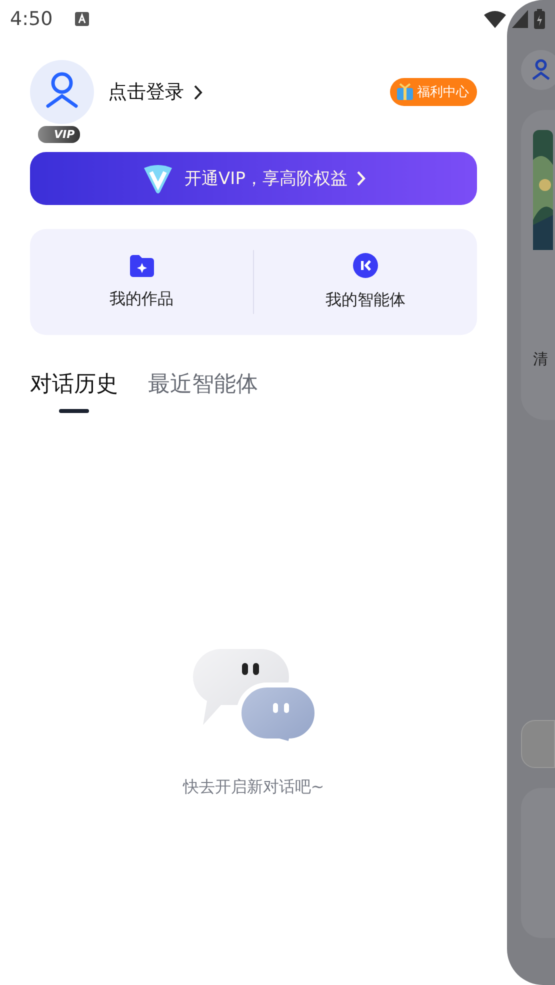  What do you see at coordinates (365, 282) in the screenshot?
I see `shortcut-item: 我的智能体` at bounding box center [365, 282].